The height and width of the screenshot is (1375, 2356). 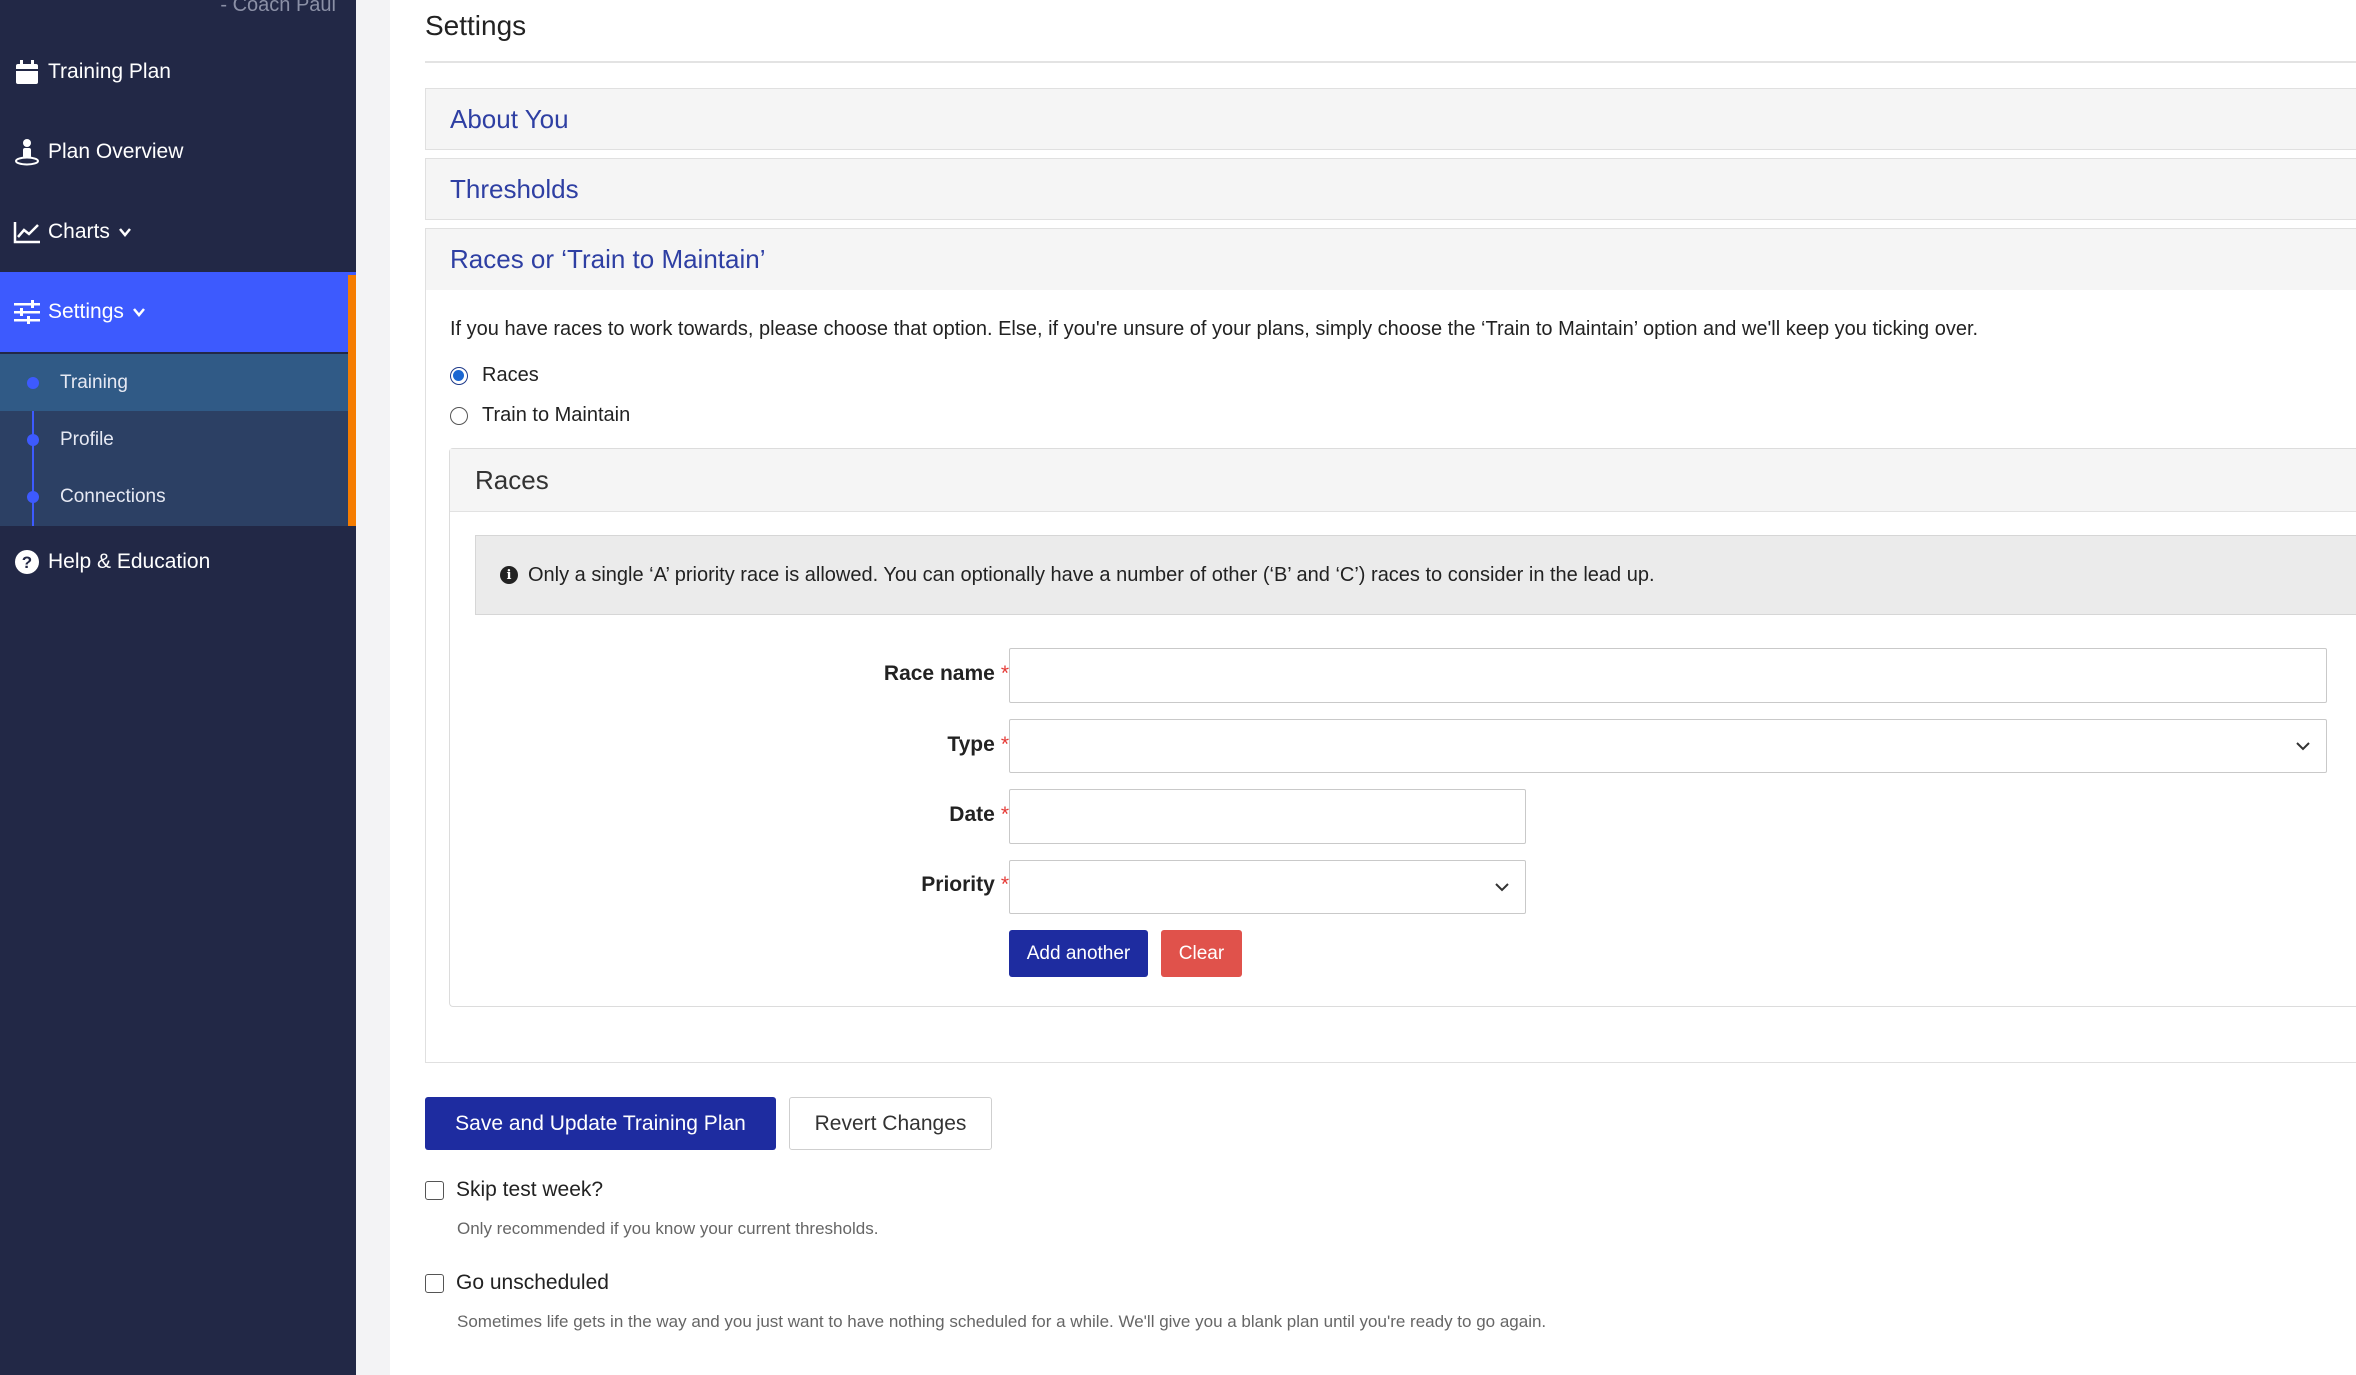 I want to click on revert-changes-button: Revert Changes, so click(x=890, y=1123).